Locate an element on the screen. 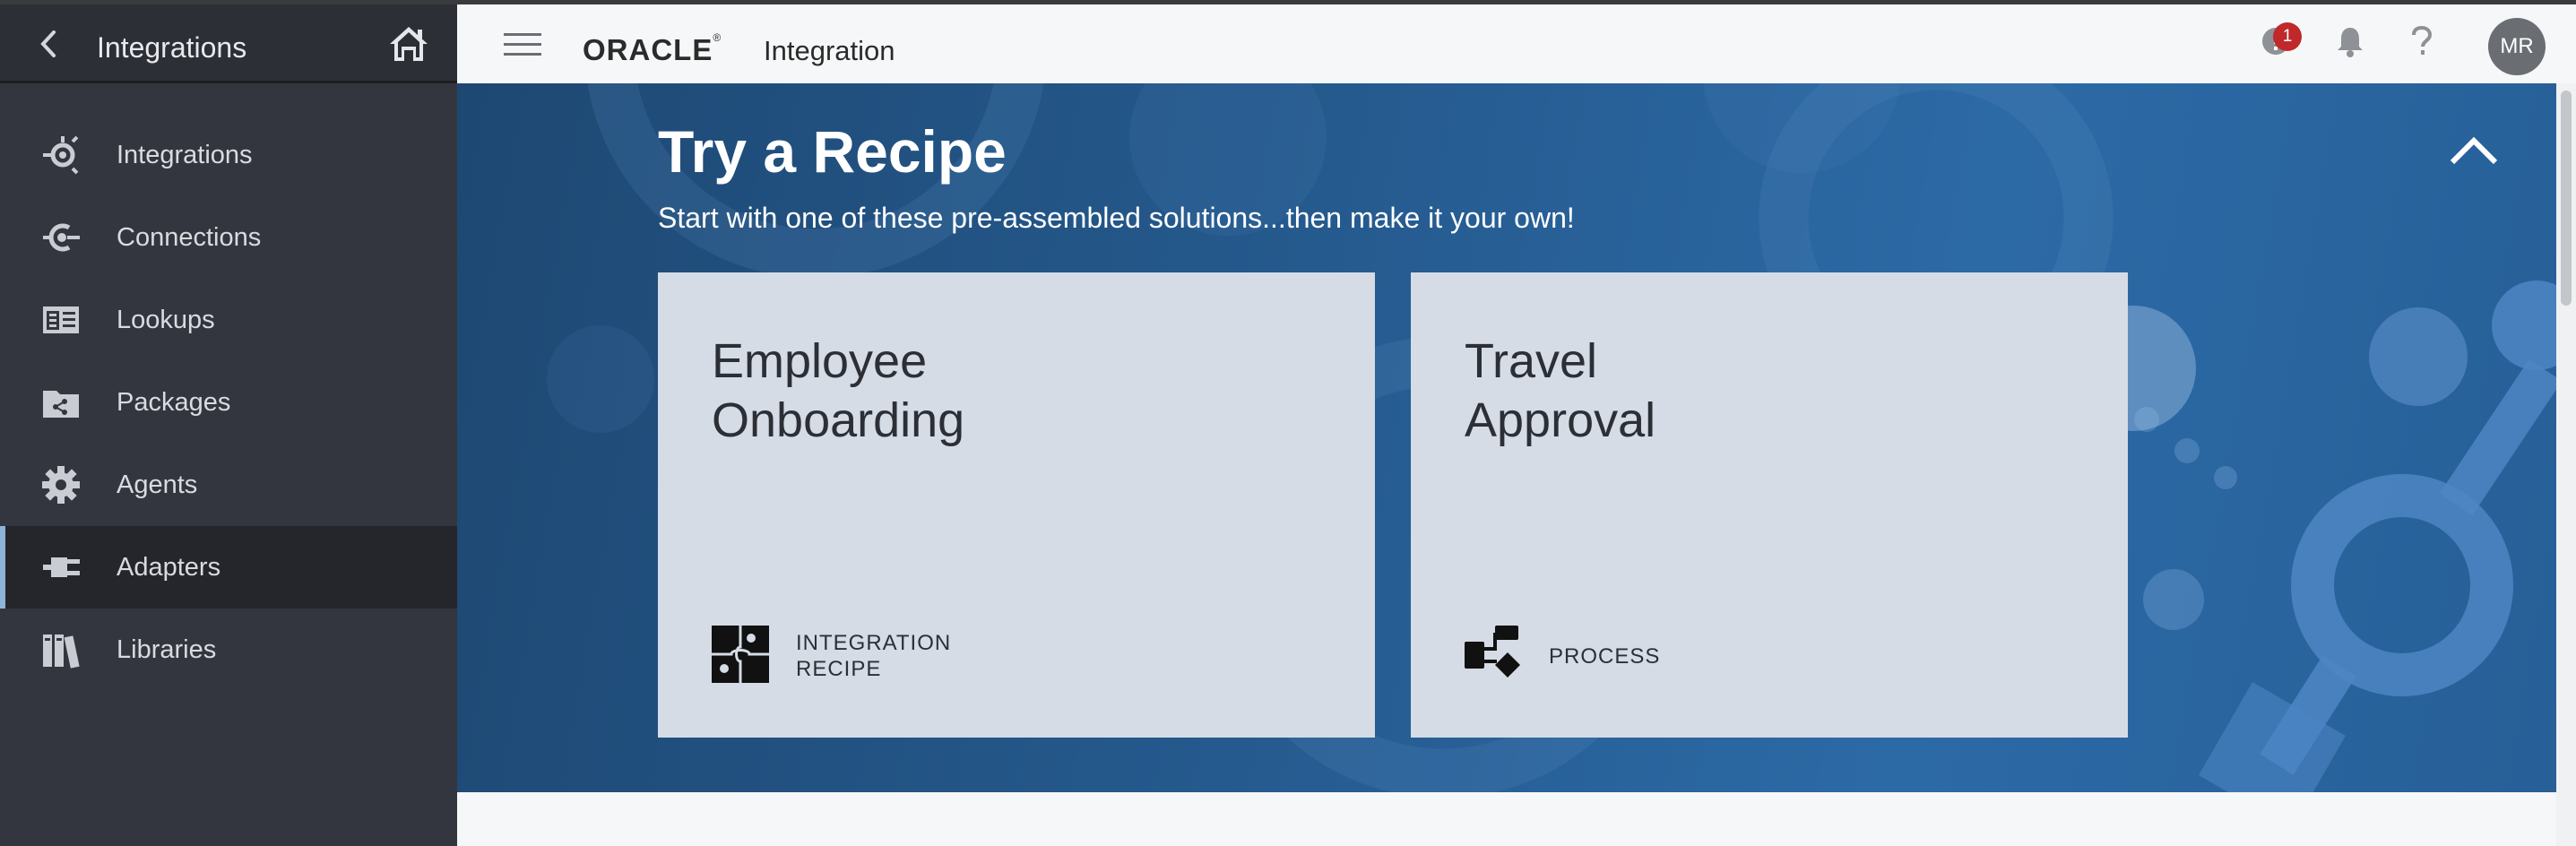  sidebar-item-libraries: Libraries is located at coordinates (228, 650).